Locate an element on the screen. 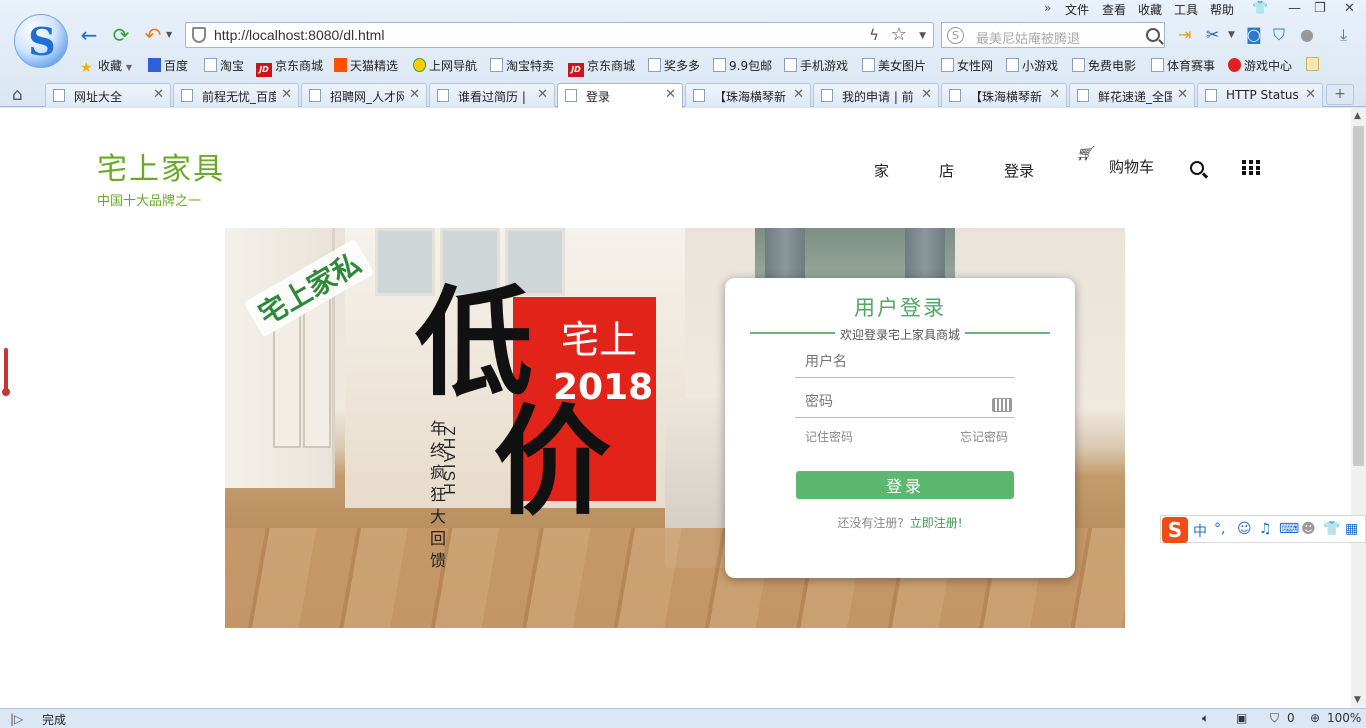  tab: 谁看过简历 | ✕ is located at coordinates (492, 95).